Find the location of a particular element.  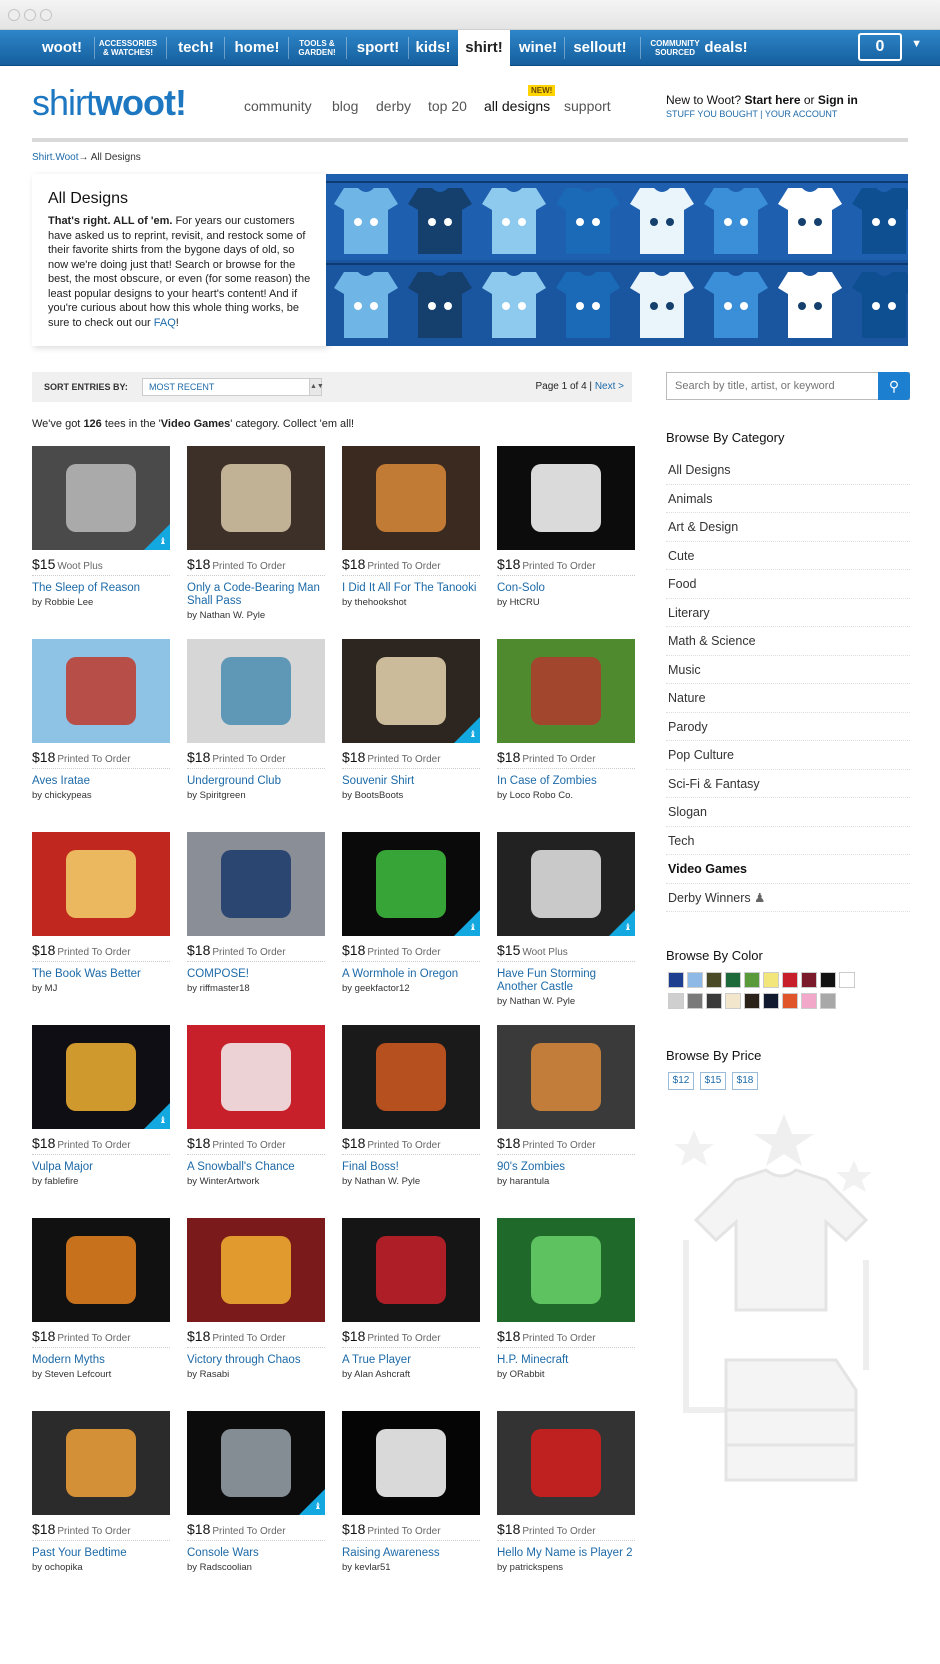

product-title: Console Wars is located at coordinates (256, 1553).